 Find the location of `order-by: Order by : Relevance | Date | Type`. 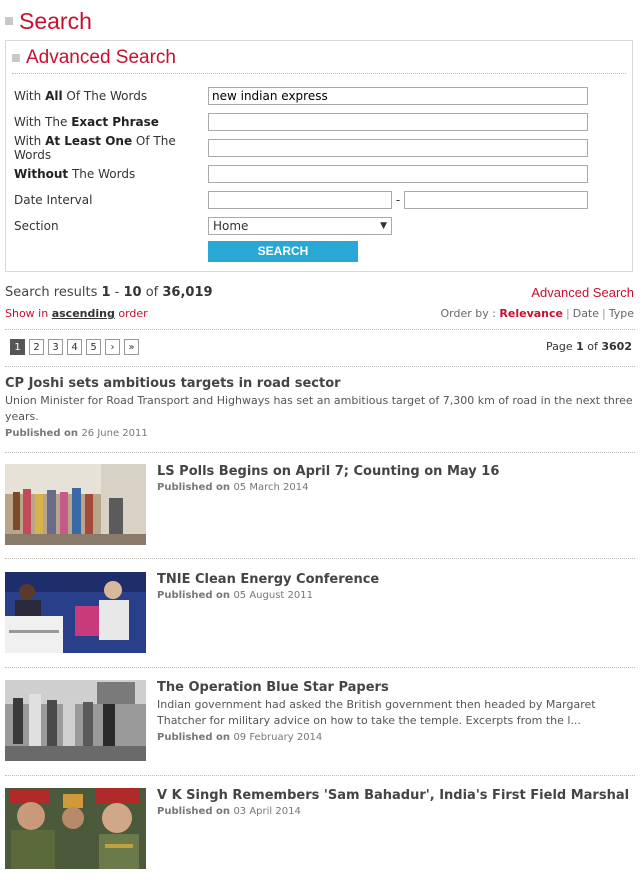

order-by: Order by : Relevance | Date | Type is located at coordinates (537, 313).